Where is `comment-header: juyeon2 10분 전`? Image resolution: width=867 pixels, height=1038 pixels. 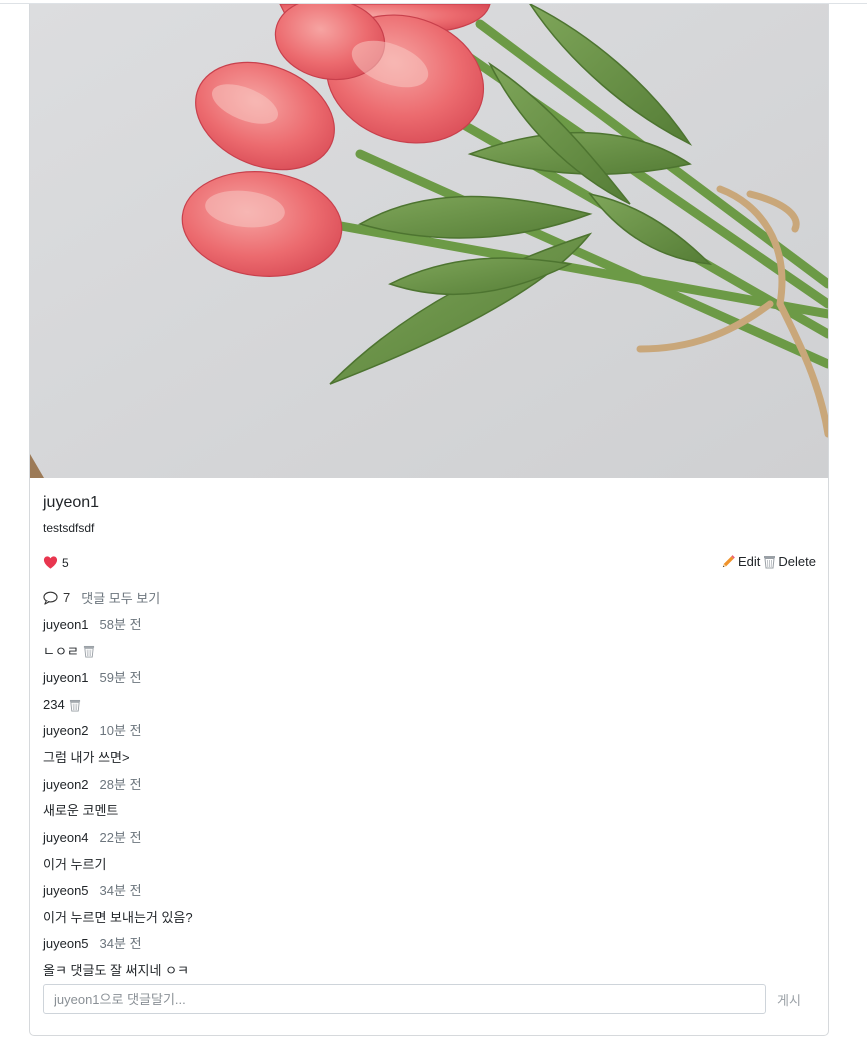 comment-header: juyeon2 10분 전 is located at coordinates (429, 731).